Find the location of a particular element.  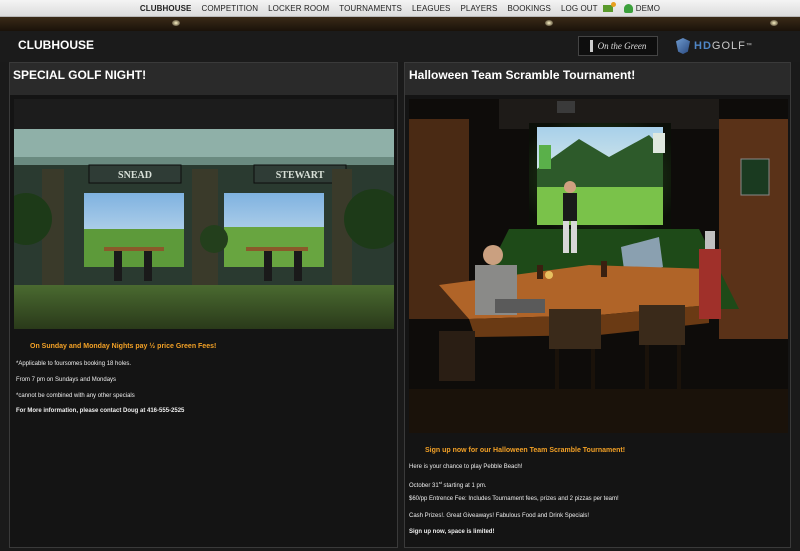

mail-icon is located at coordinates (609, 6).